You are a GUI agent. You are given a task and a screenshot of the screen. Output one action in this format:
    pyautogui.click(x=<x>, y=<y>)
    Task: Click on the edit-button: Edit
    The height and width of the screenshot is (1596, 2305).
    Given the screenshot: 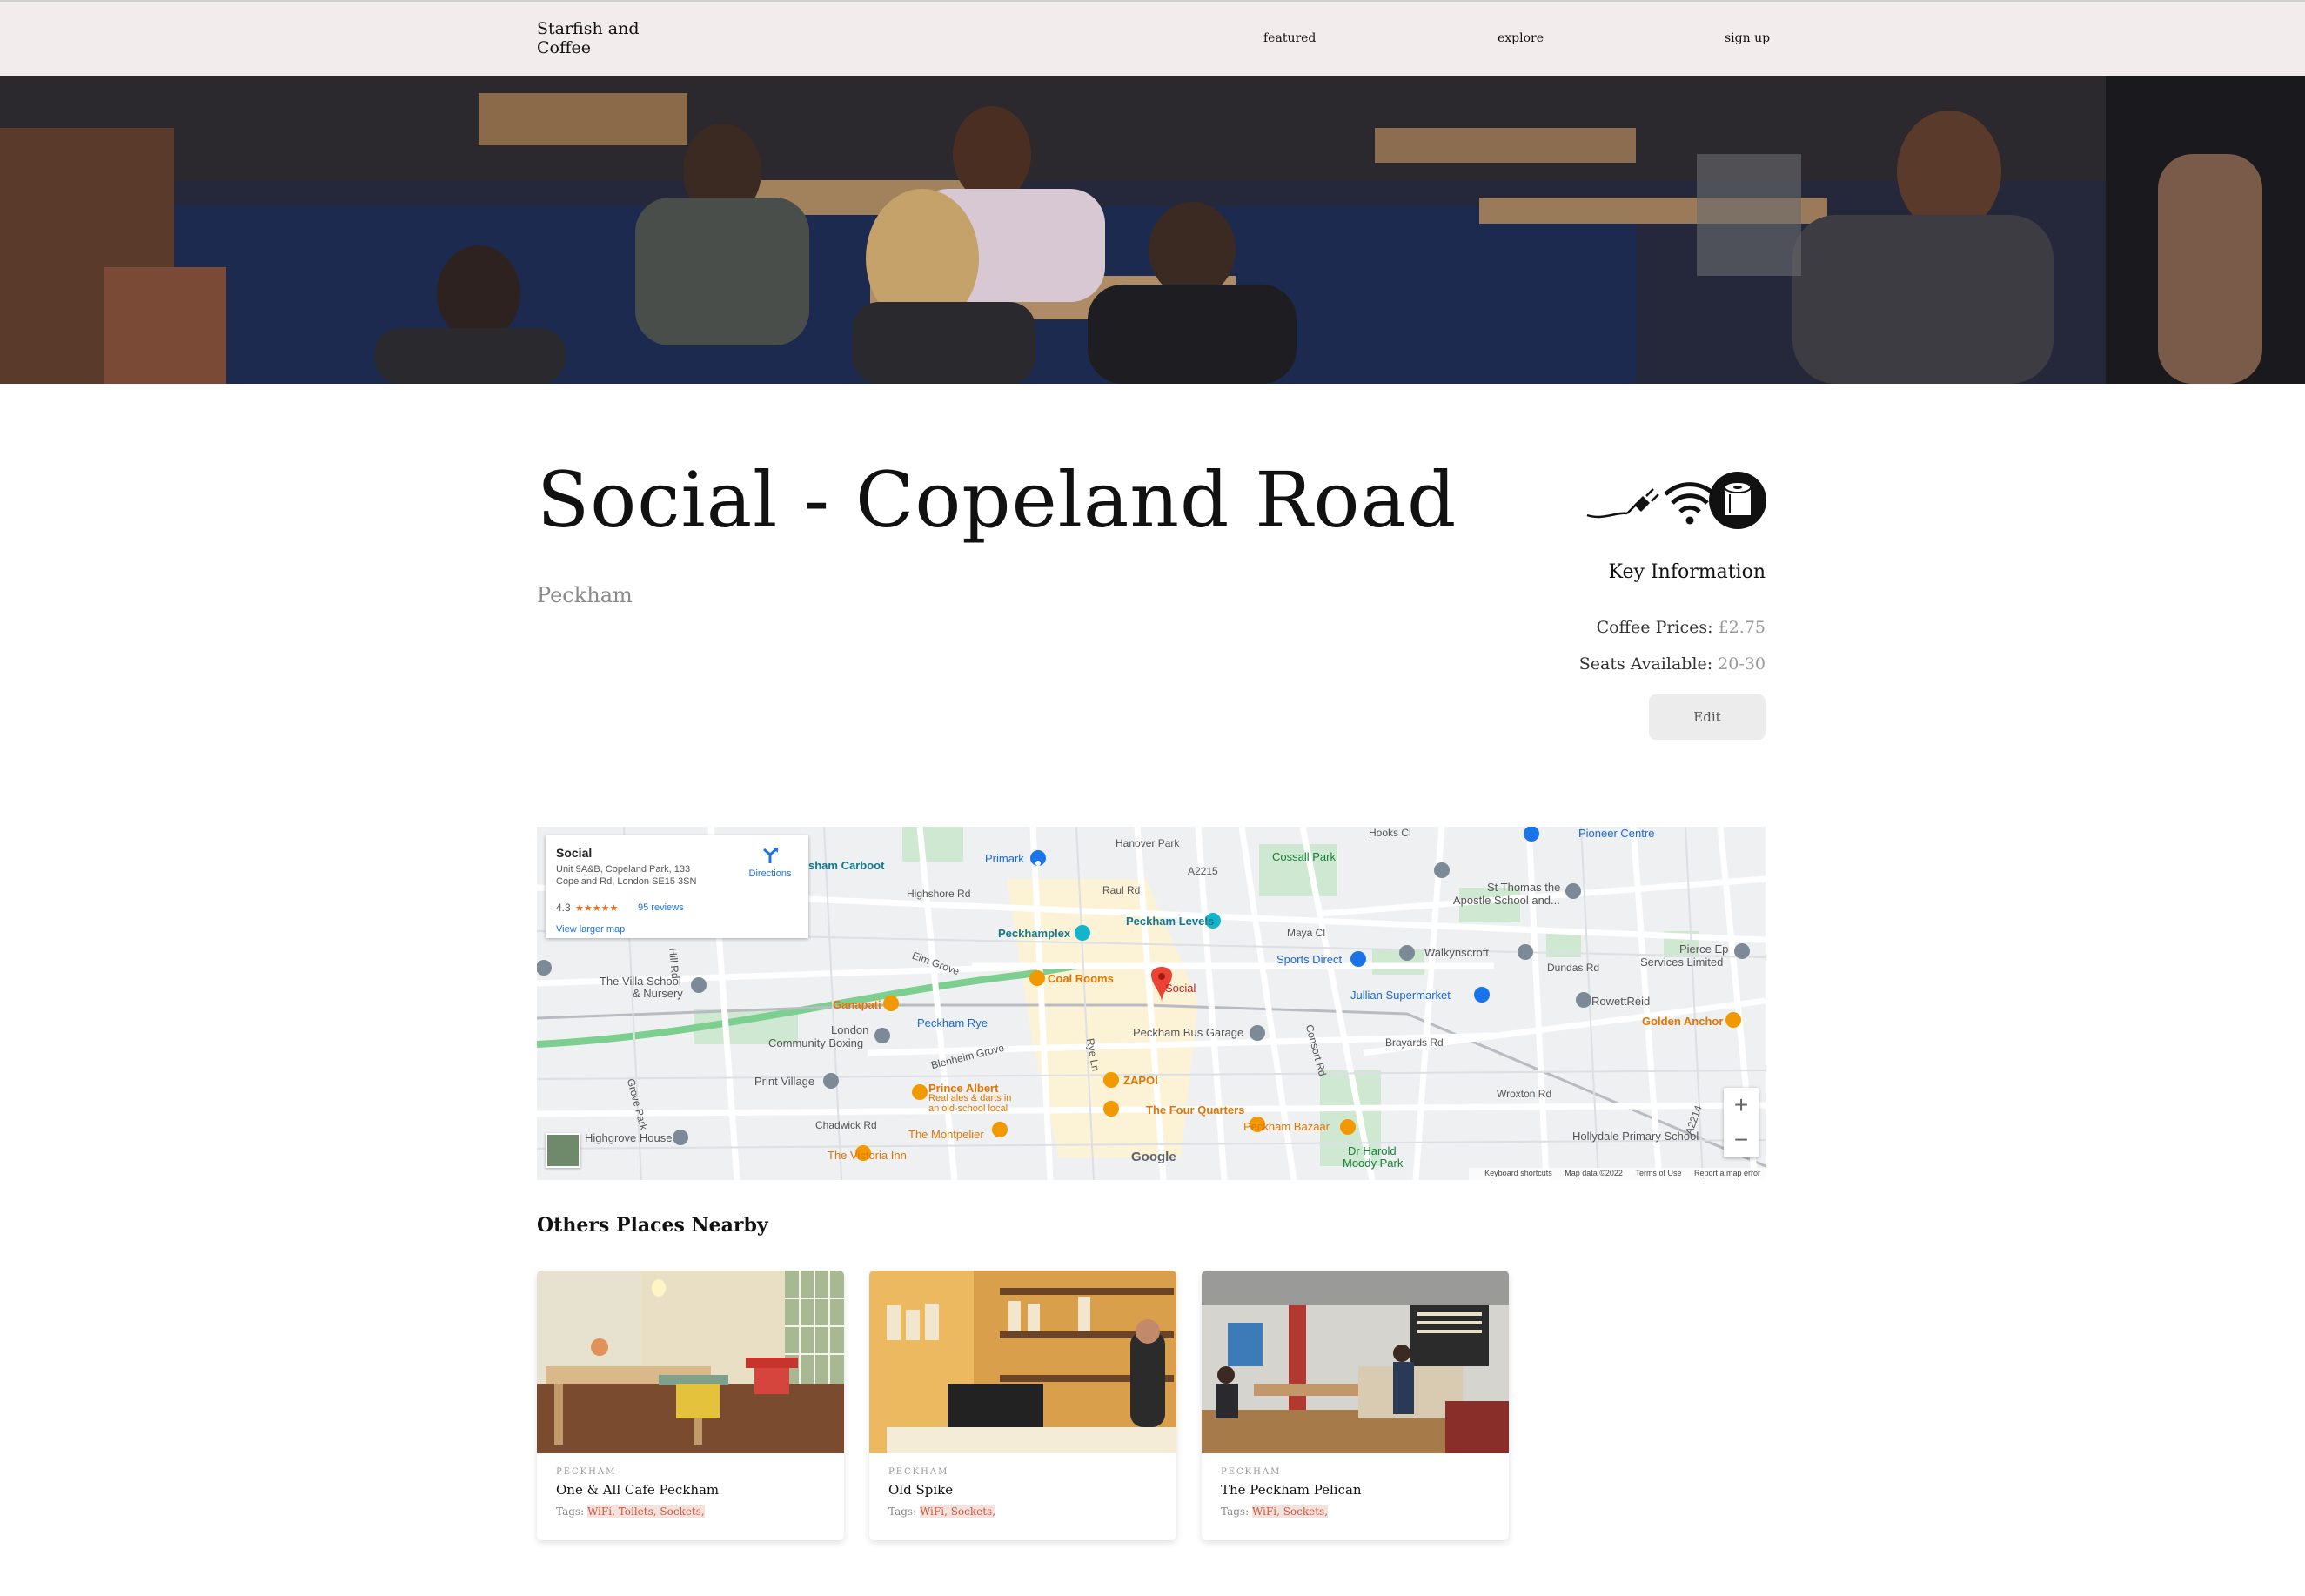 What is the action you would take?
    pyautogui.click(x=1707, y=717)
    